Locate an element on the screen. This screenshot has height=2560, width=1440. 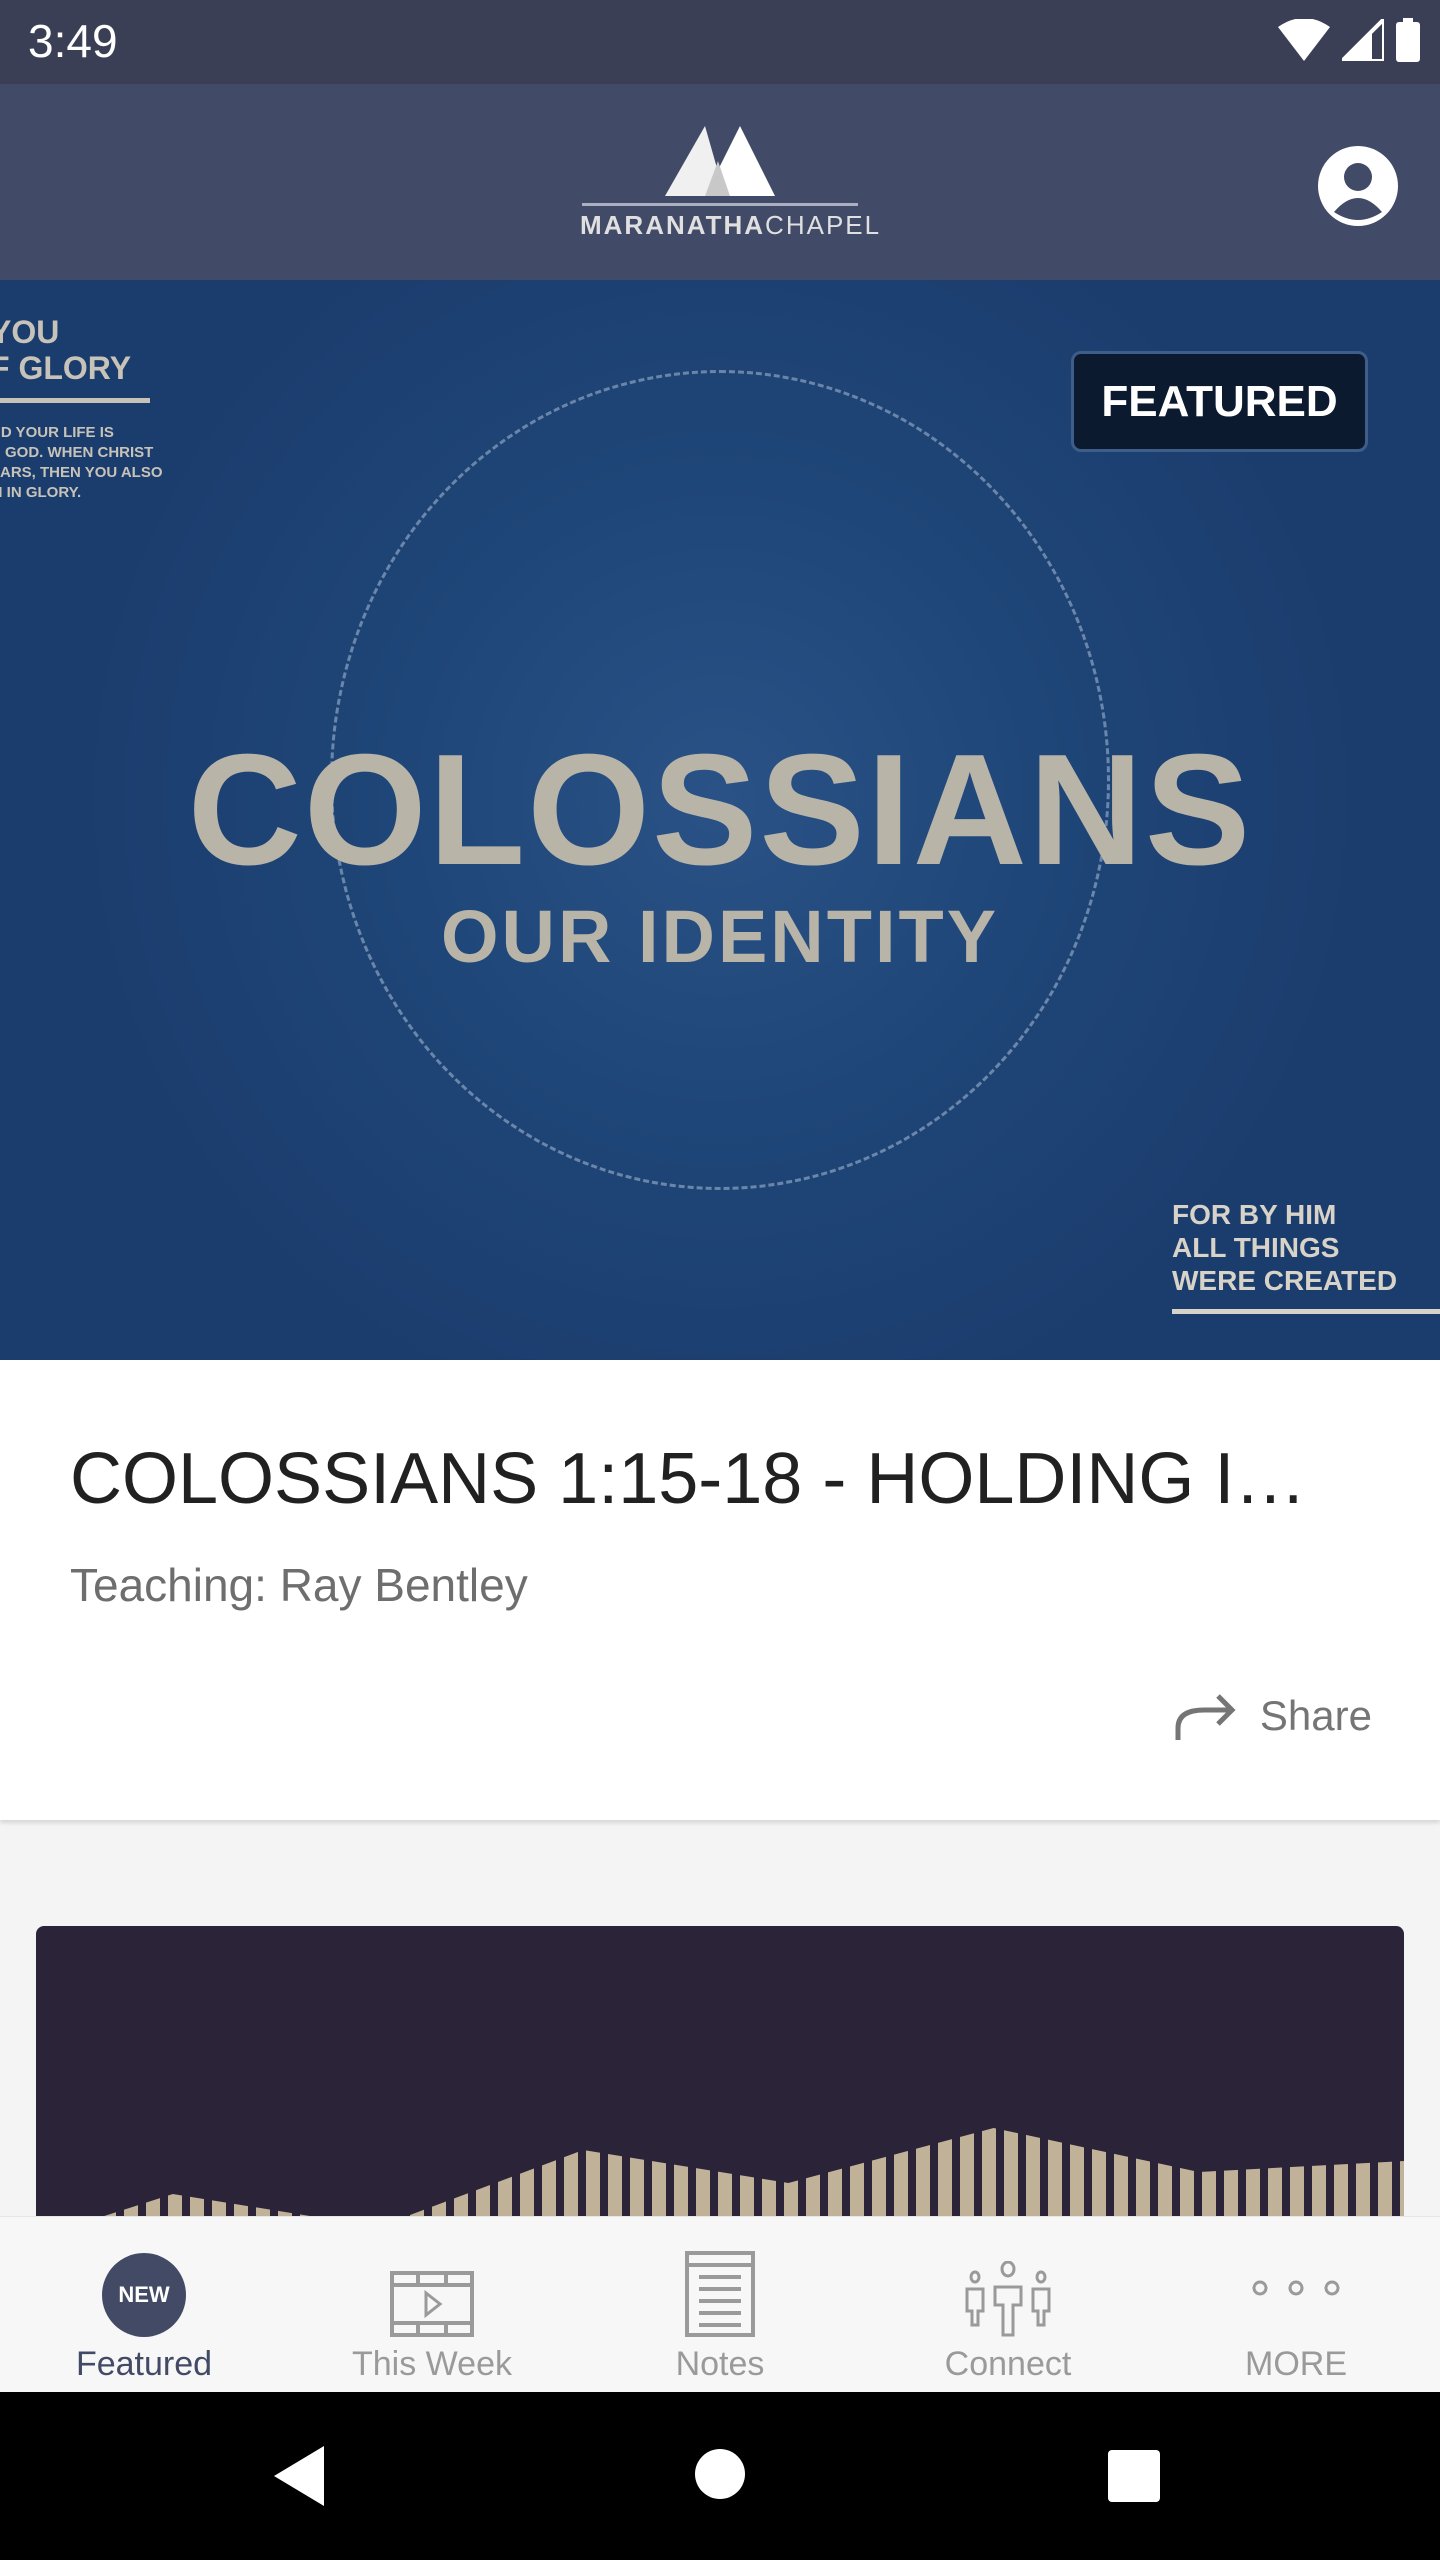
nav-more: MORE is located at coordinates (1296, 2304).